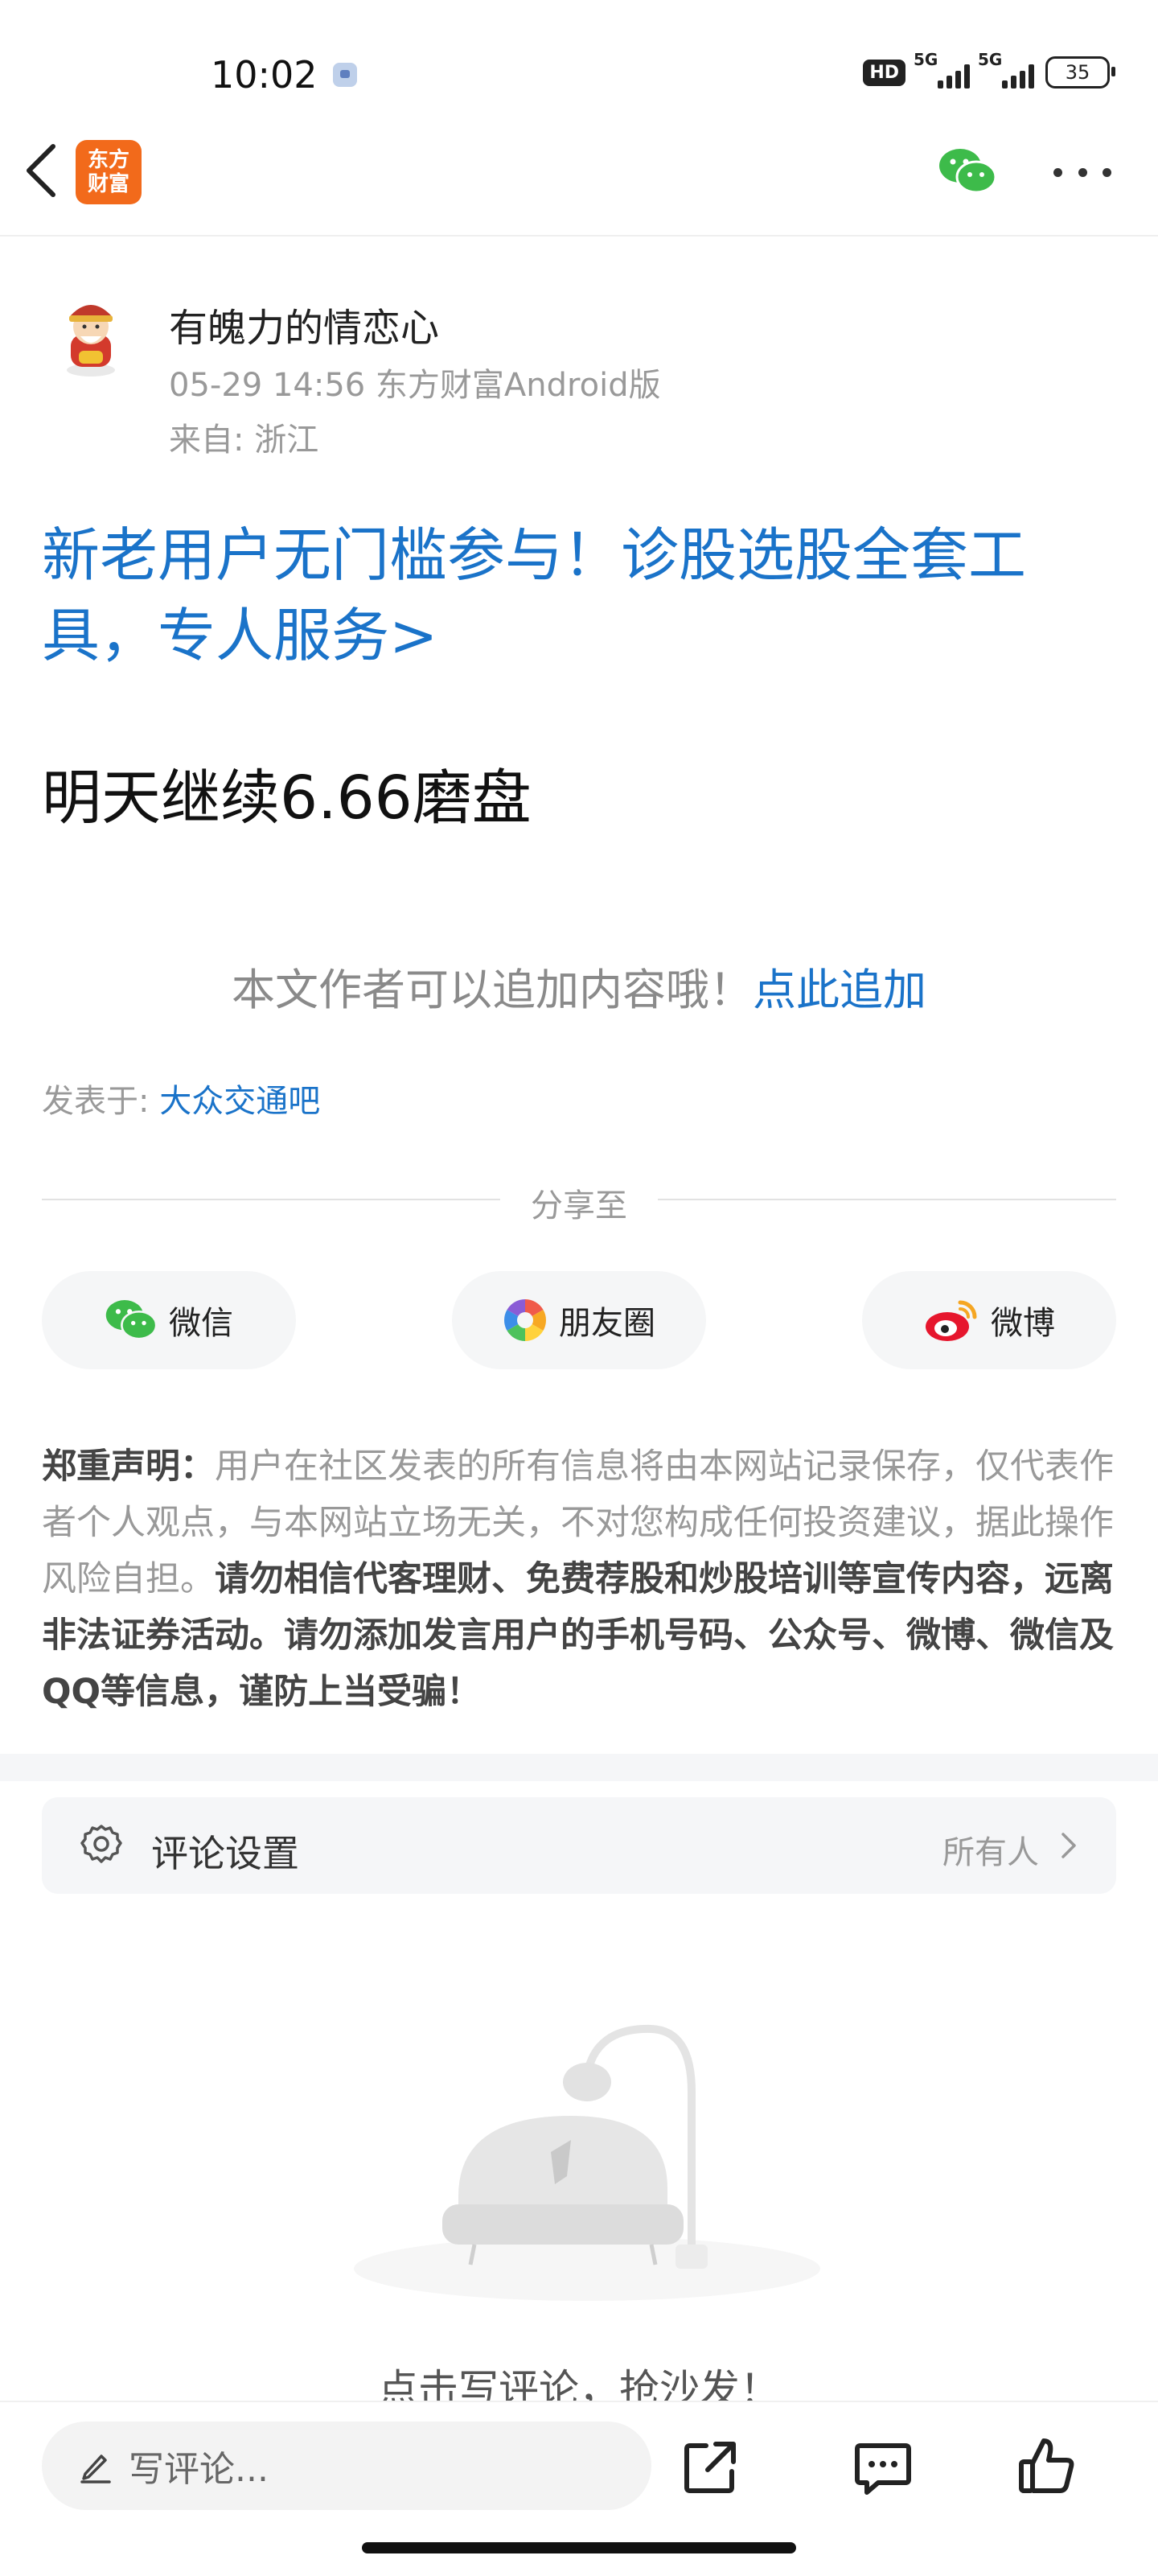  Describe the element at coordinates (95, 2469) in the screenshot. I see `pencil-icon` at that location.